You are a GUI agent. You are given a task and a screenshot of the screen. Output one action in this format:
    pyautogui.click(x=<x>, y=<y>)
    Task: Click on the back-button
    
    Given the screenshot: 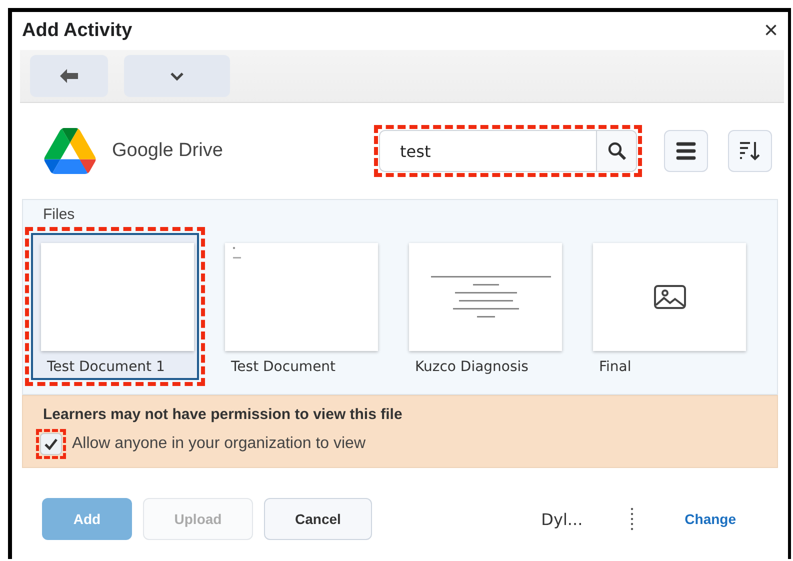 What is the action you would take?
    pyautogui.click(x=69, y=76)
    